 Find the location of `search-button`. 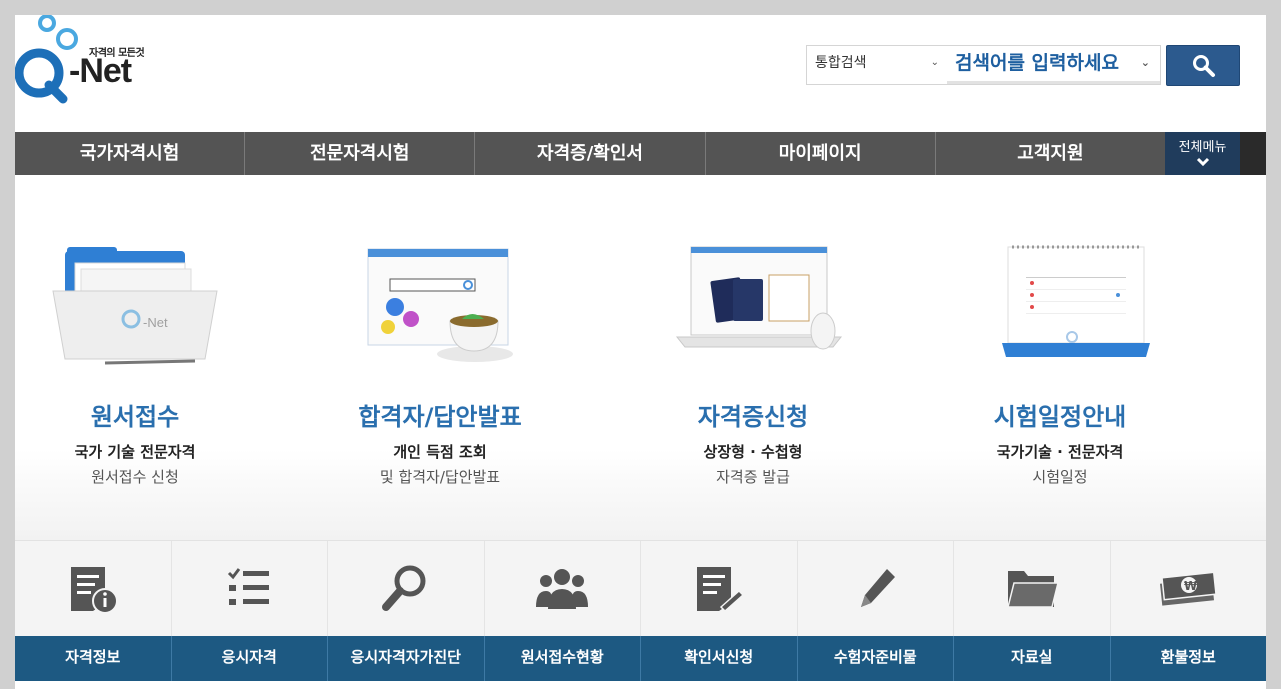

search-button is located at coordinates (1203, 65).